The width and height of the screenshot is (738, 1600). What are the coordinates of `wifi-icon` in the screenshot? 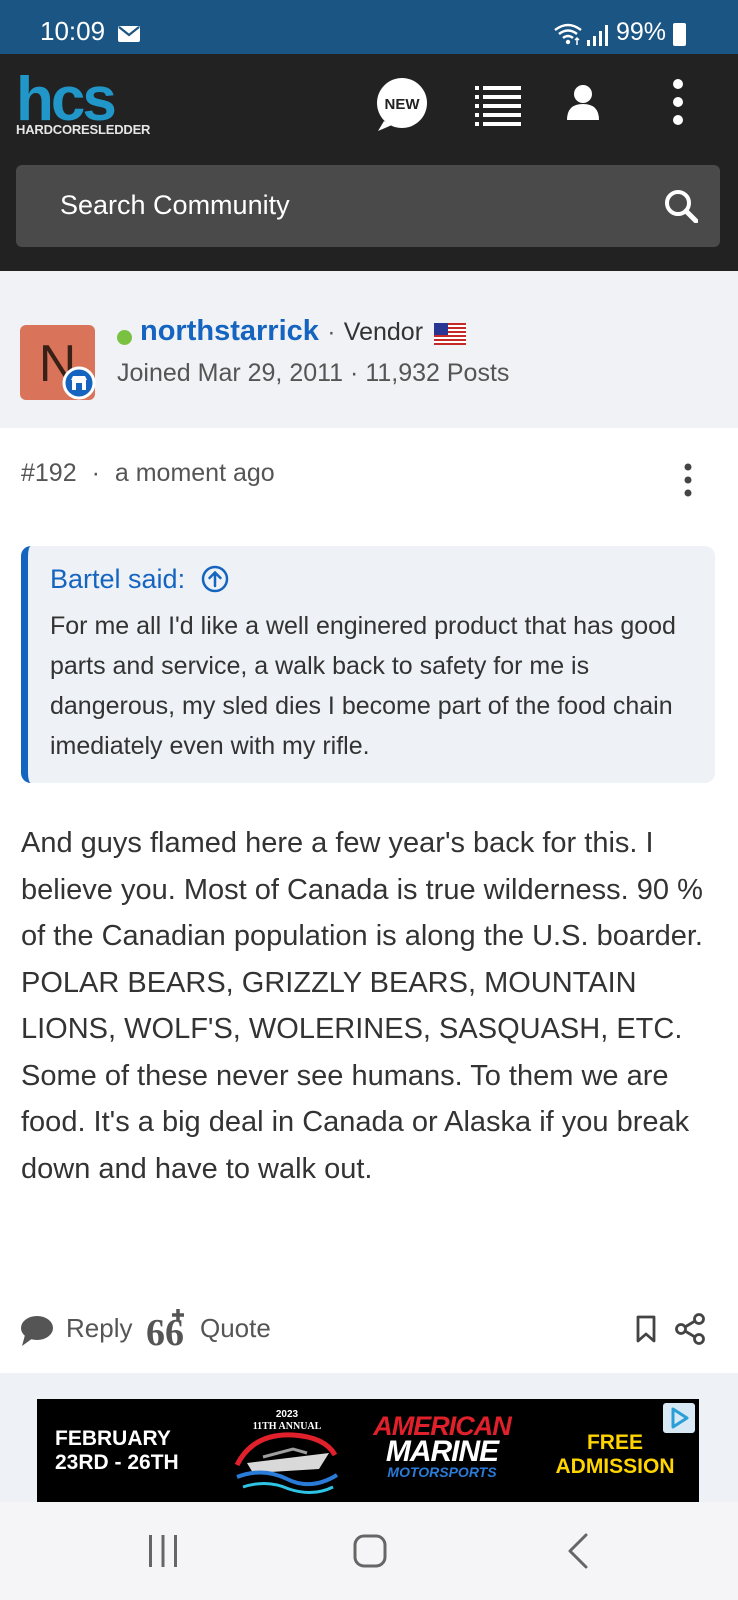 It's located at (568, 34).